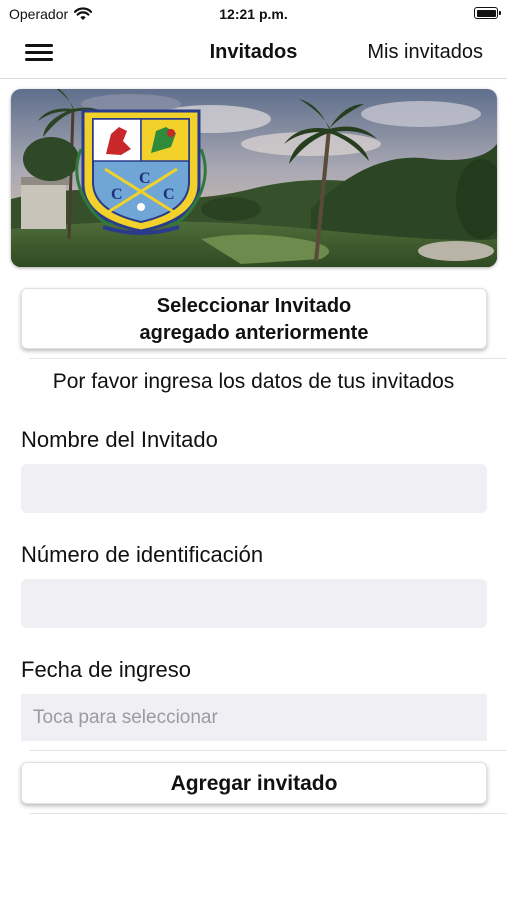 Image resolution: width=507 pixels, height=900 pixels. What do you see at coordinates (254, 333) in the screenshot?
I see `select-button-line2: agregado anteriormente` at bounding box center [254, 333].